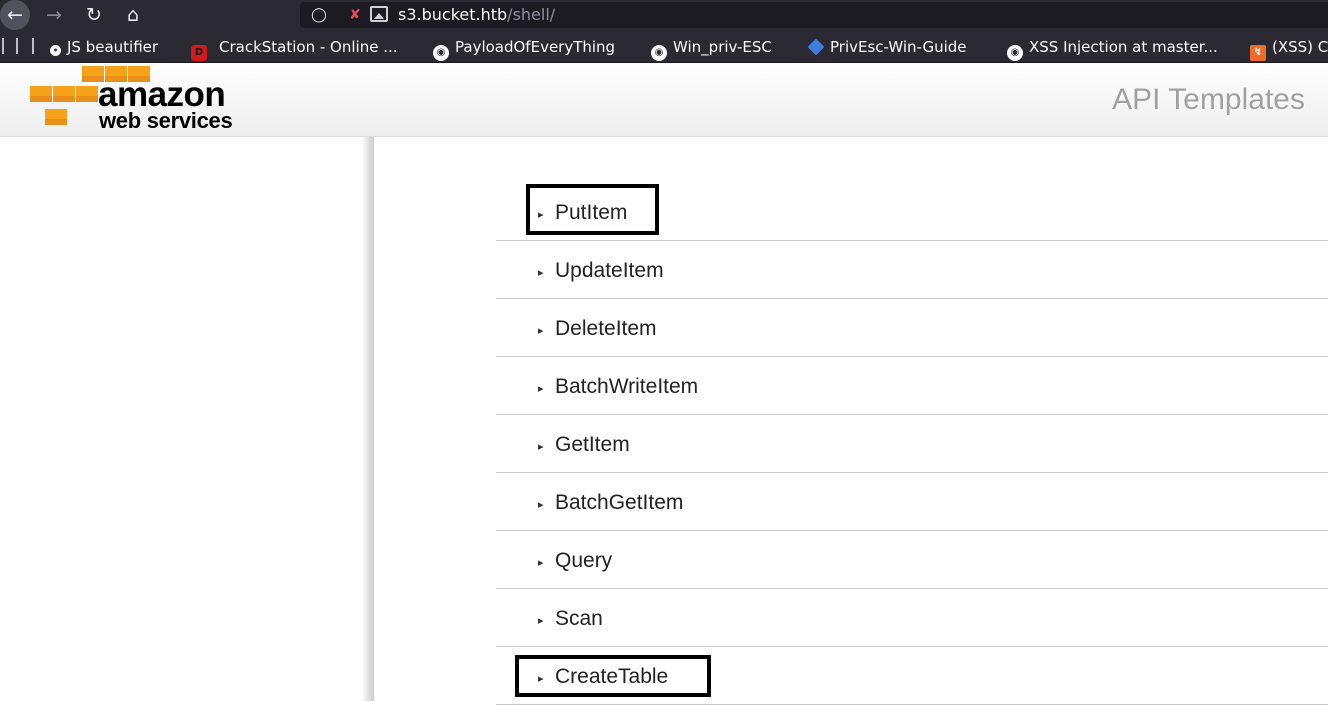  I want to click on url-text: s3.bucket.htb/shell/, so click(476, 15).